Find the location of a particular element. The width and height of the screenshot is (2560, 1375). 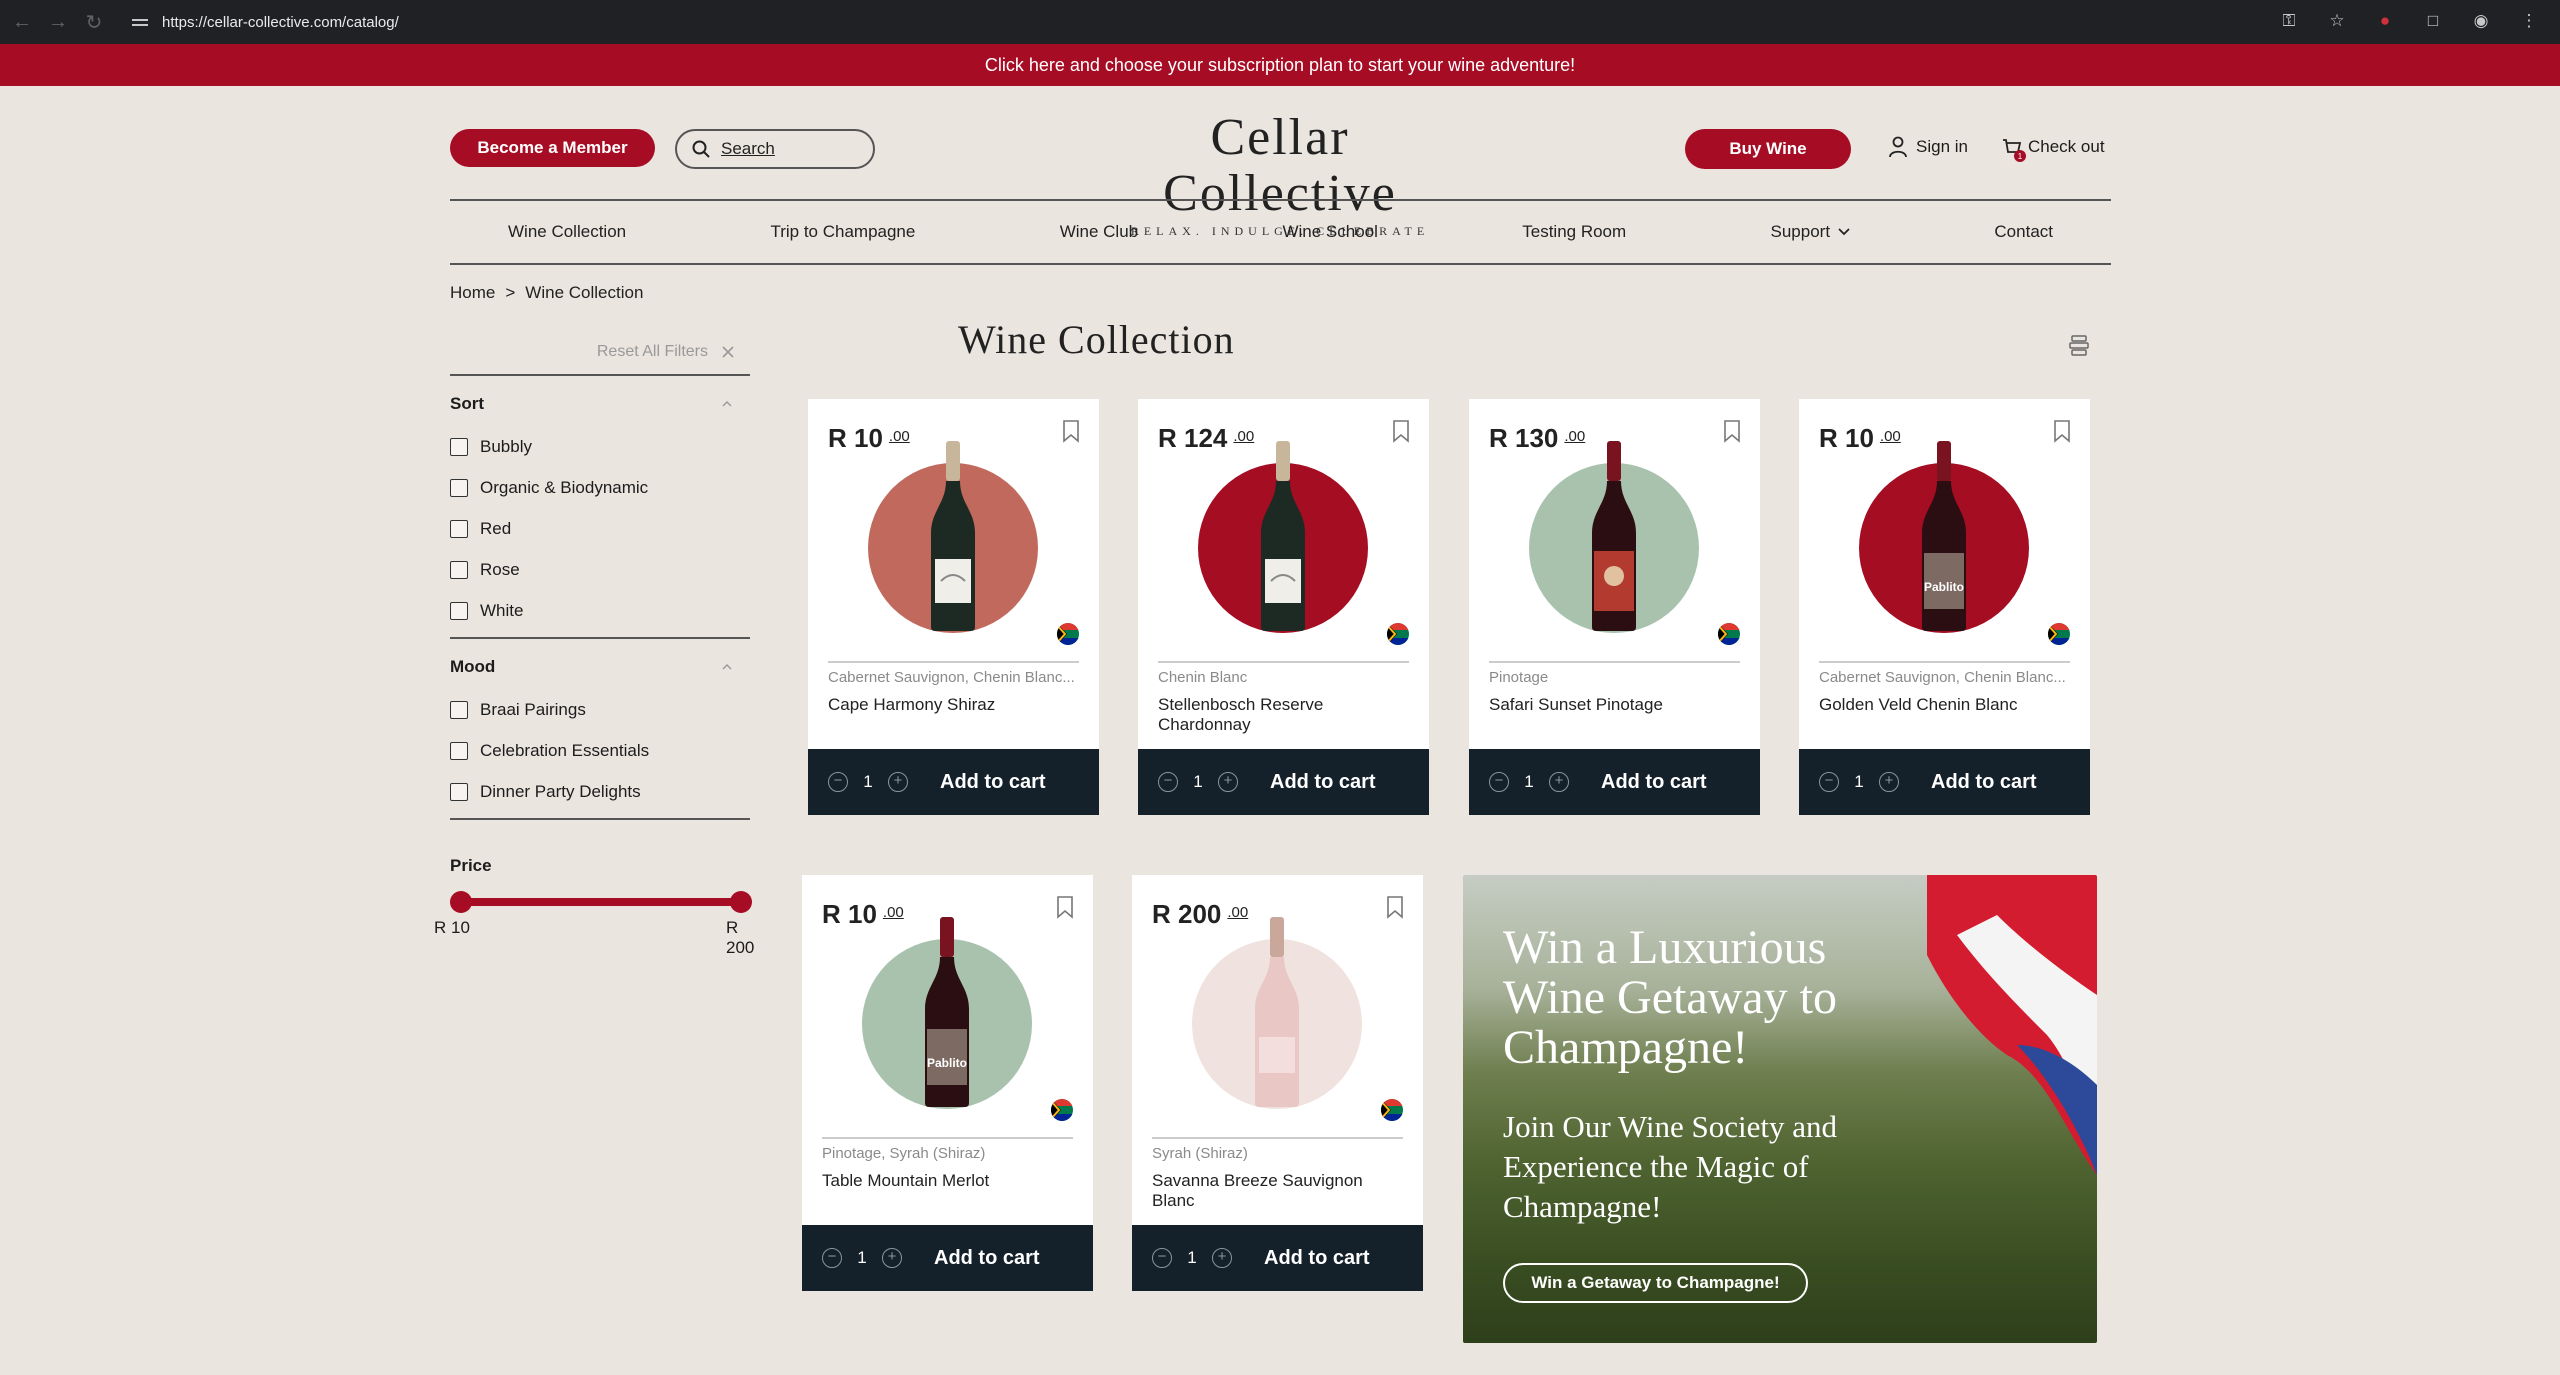

sort-filter-header: Sort is located at coordinates (600, 404).